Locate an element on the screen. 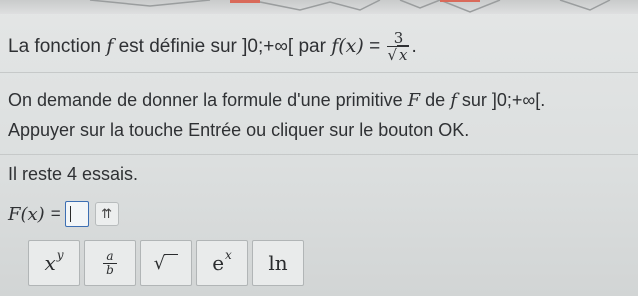  fraction-key: ab is located at coordinates (110, 263).